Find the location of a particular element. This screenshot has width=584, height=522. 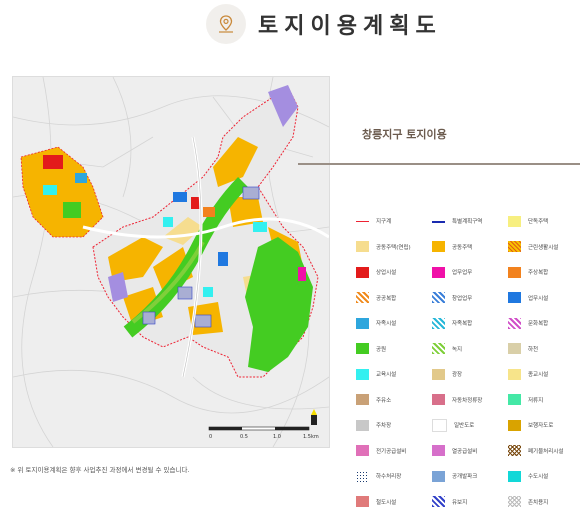

header: 토지이용계획도 is located at coordinates (292, 26).